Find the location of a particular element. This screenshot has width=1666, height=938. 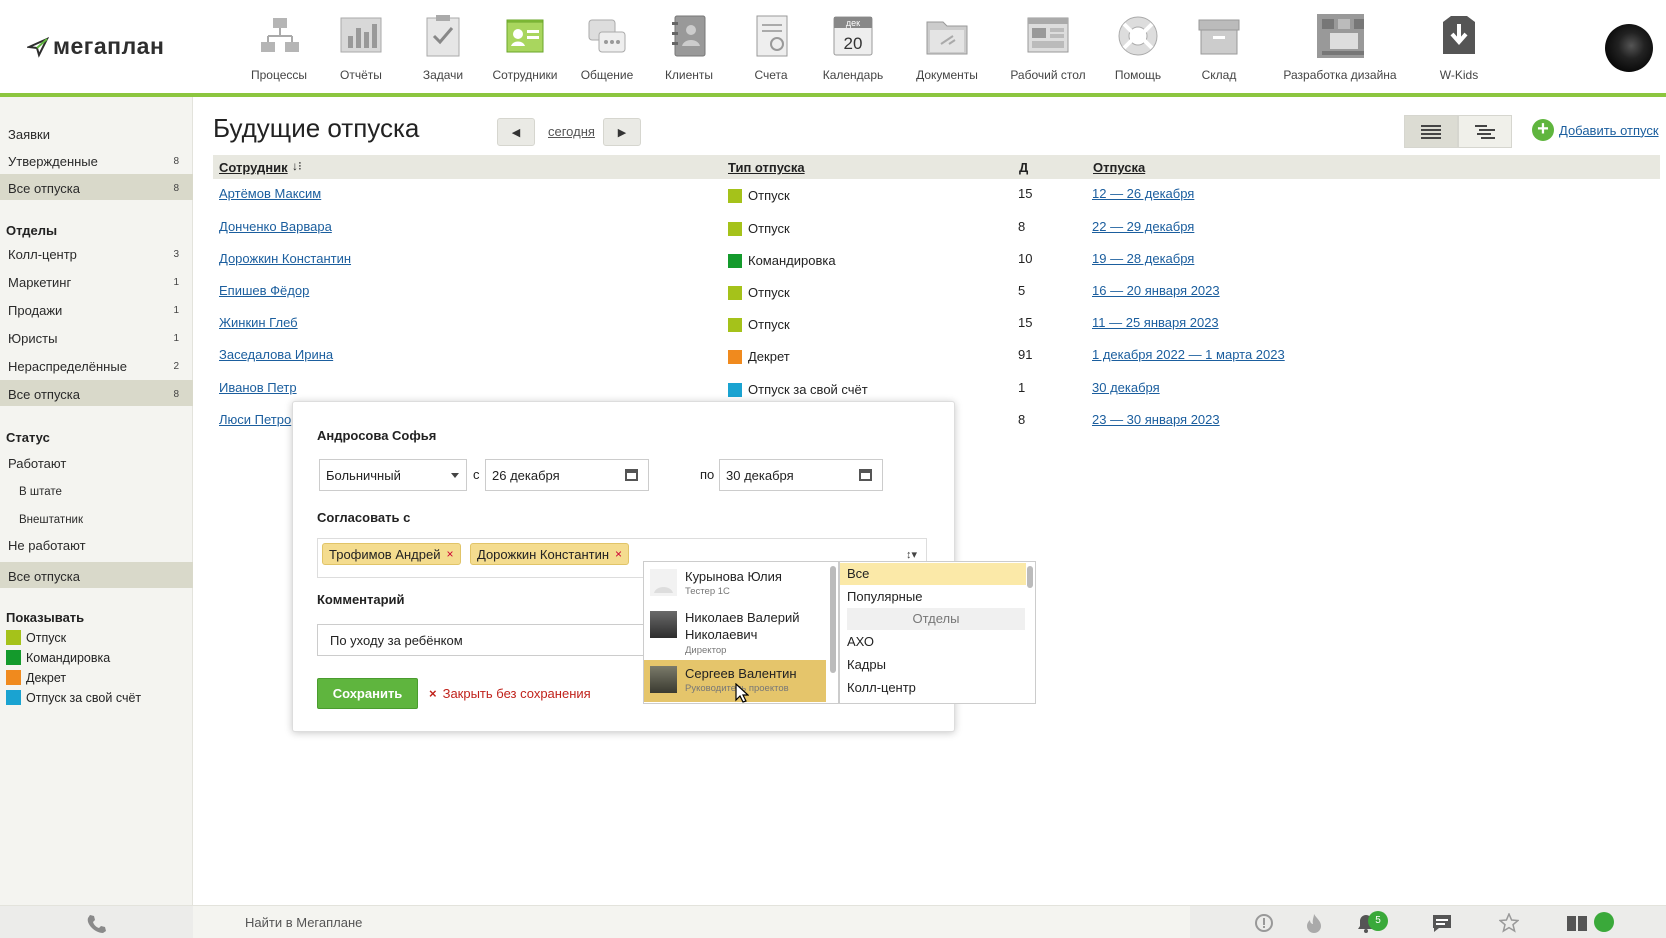

comment-field: По уходу за ребёнком is located at coordinates (489, 640).